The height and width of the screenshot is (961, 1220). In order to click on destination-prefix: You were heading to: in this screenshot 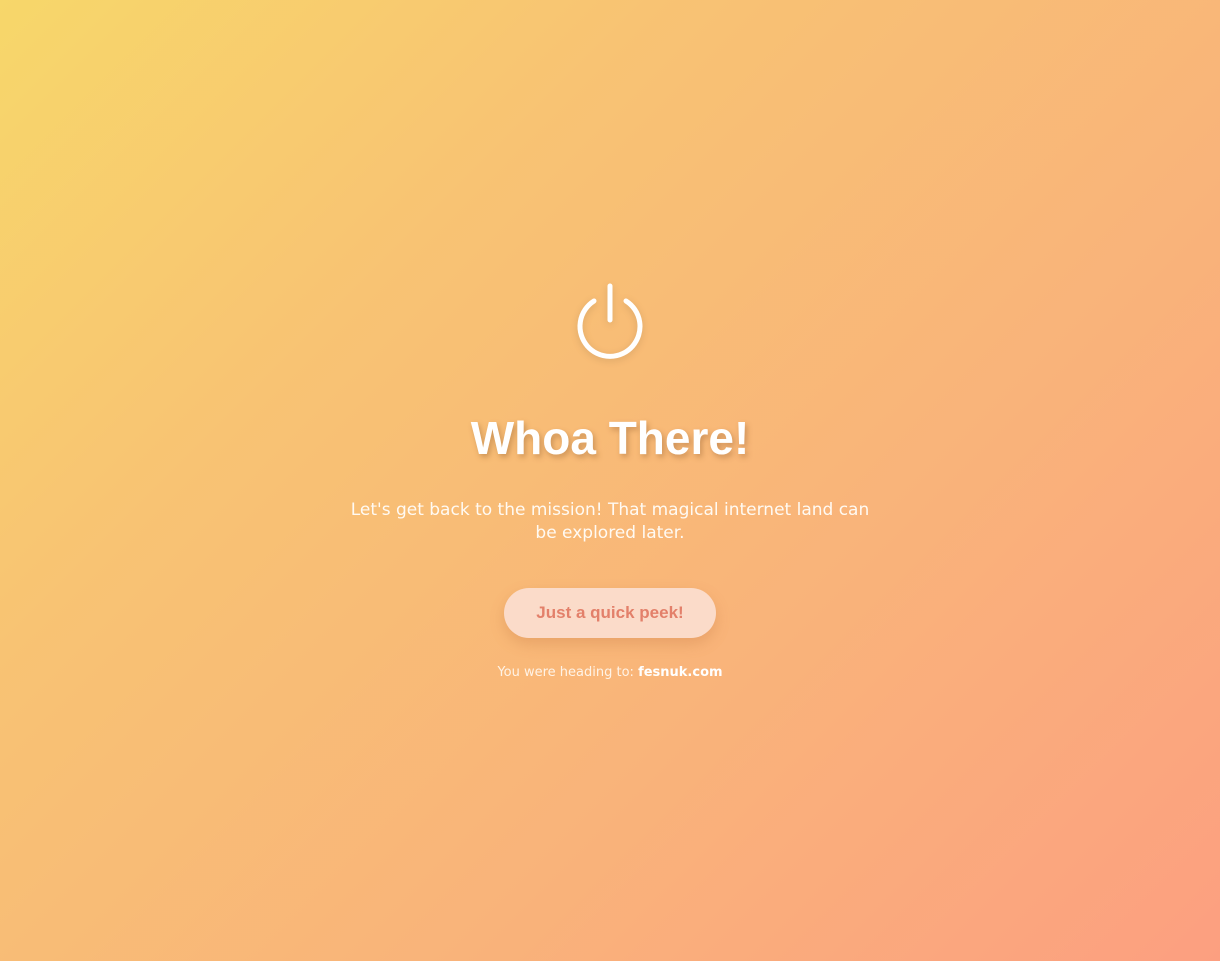, I will do `click(565, 672)`.